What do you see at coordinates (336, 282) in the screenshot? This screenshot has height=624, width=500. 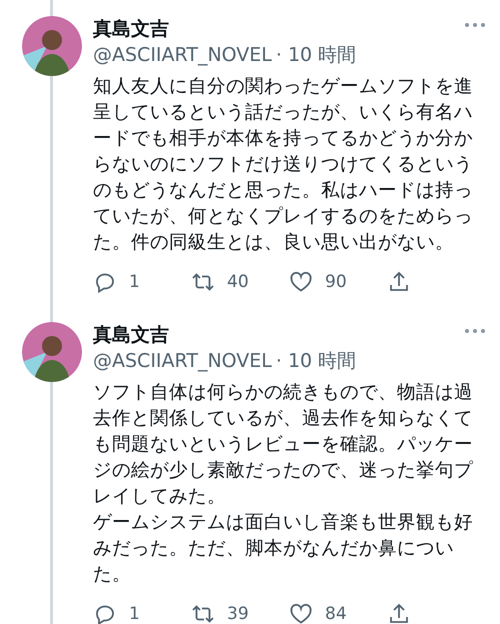 I see `like-count: 90` at bounding box center [336, 282].